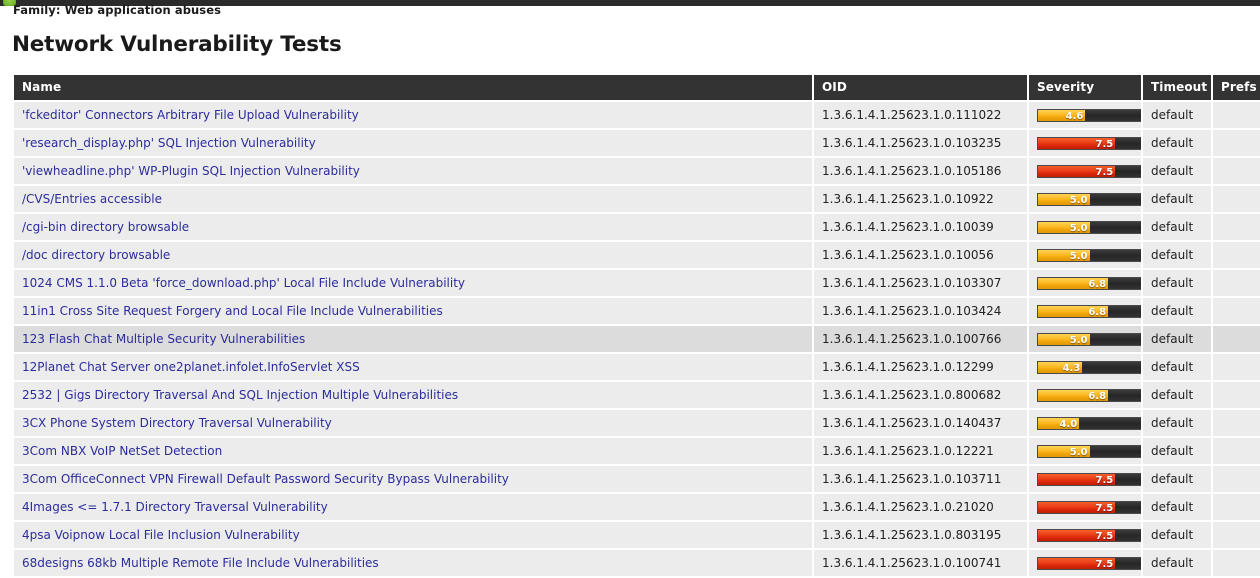 The image size is (1260, 578). I want to click on column-header-timeout: Timeout, so click(1178, 87).